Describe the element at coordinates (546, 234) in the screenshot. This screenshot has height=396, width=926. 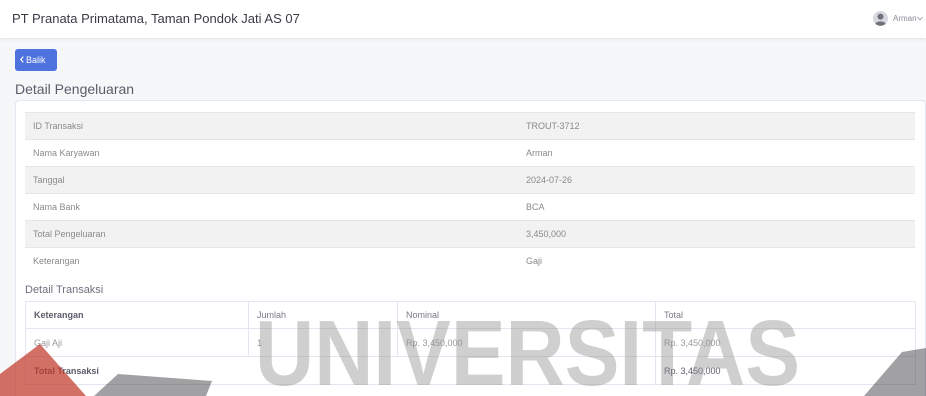
I see `detail-value: 3,450,000` at that location.